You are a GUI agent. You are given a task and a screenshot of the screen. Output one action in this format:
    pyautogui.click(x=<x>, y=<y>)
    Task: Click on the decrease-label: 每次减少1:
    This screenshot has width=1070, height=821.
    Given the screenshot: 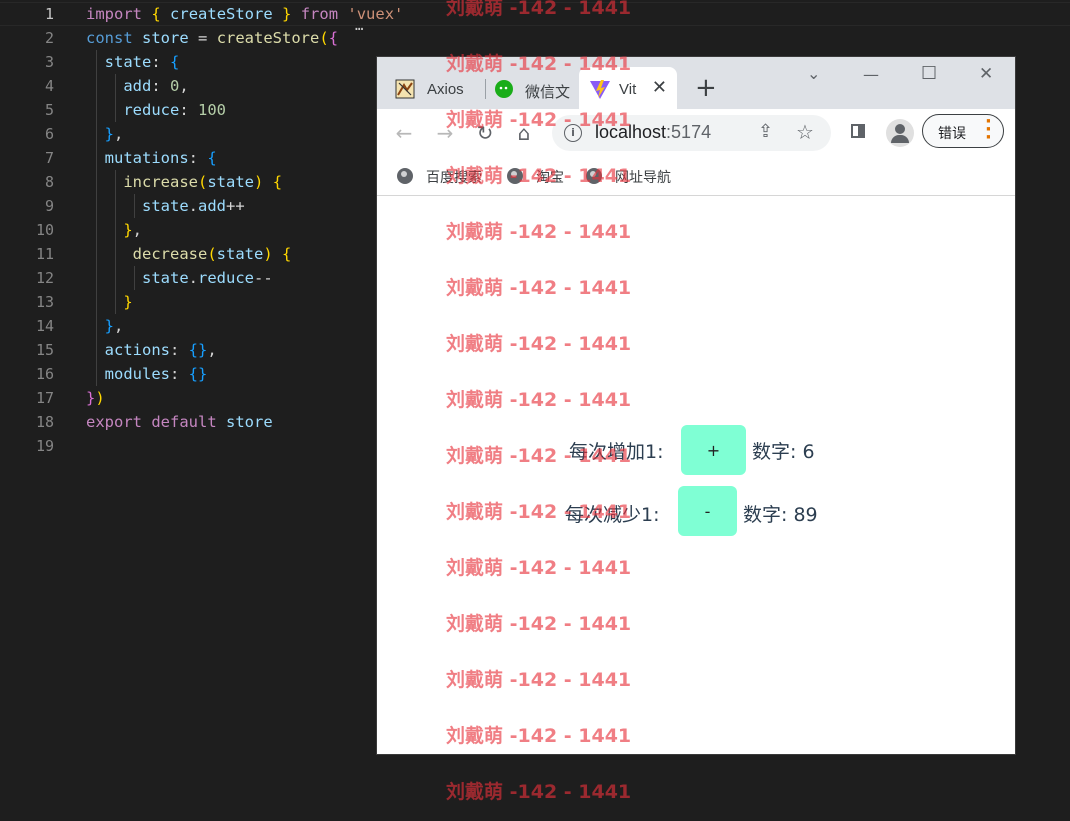 What is the action you would take?
    pyautogui.click(x=612, y=515)
    